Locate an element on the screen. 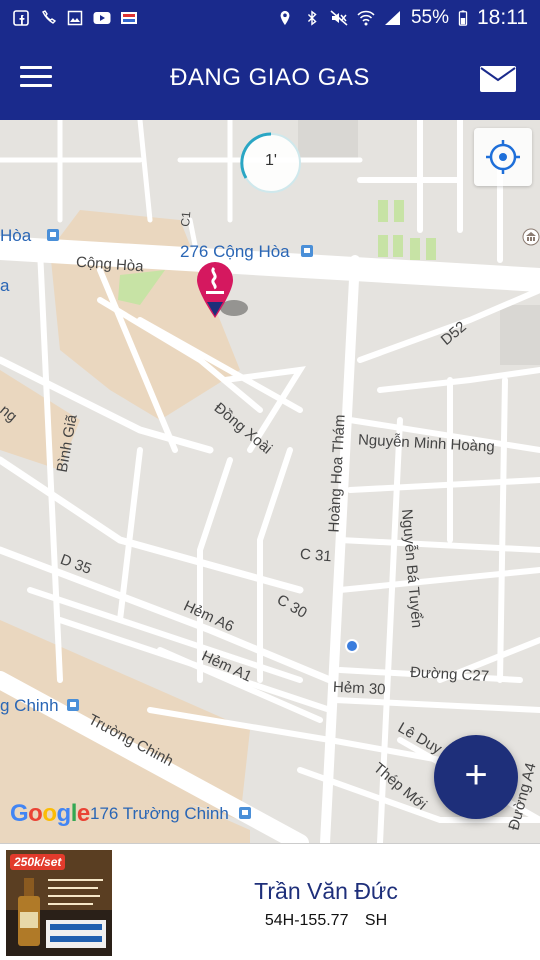 The height and width of the screenshot is (960, 540). youtube-icon is located at coordinates (102, 18).